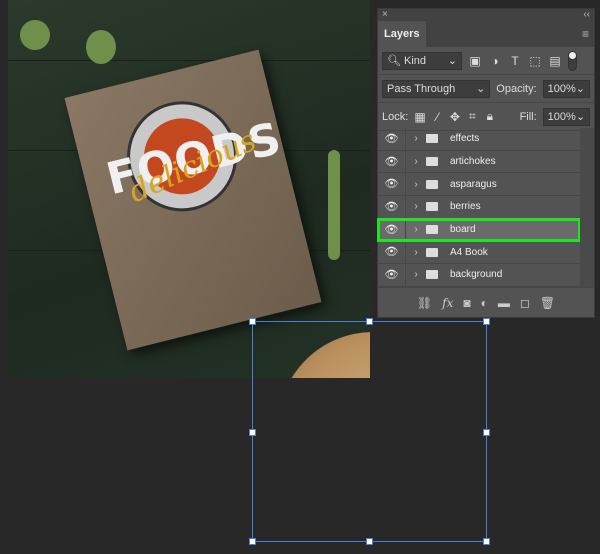  What do you see at coordinates (472, 116) in the screenshot?
I see `artboard-icon: ⌗` at bounding box center [472, 116].